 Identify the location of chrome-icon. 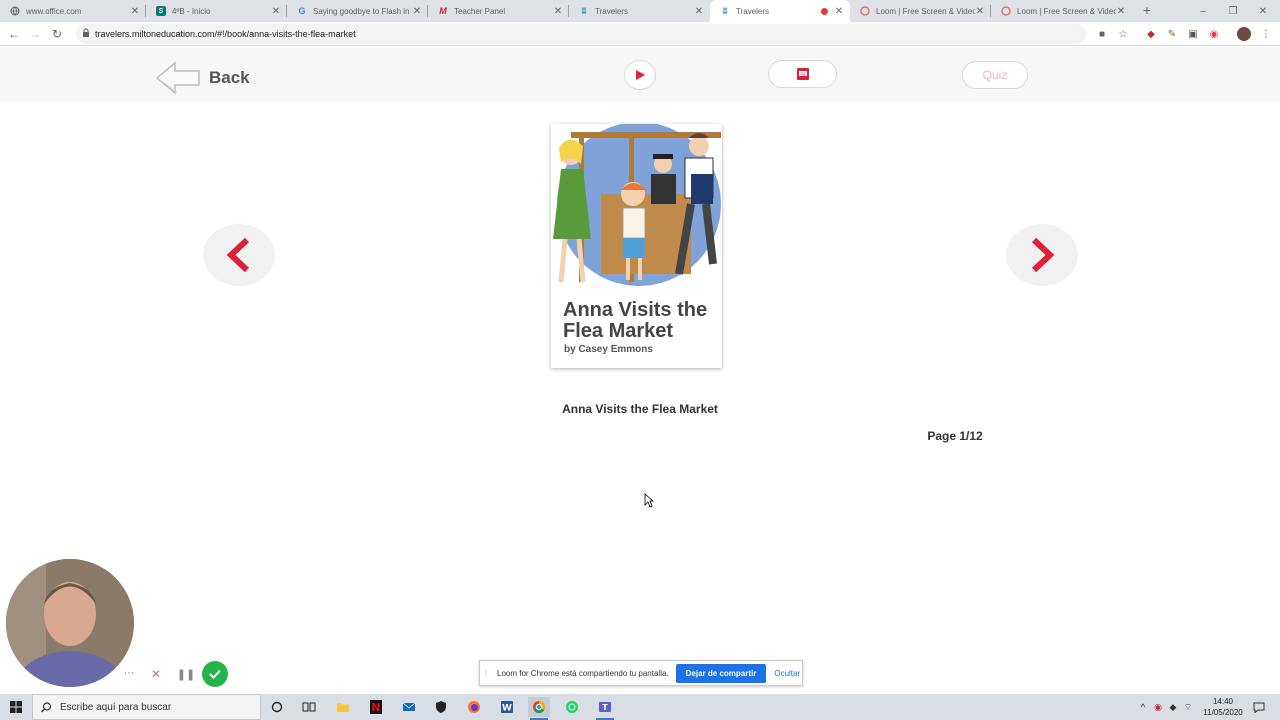
(539, 708).